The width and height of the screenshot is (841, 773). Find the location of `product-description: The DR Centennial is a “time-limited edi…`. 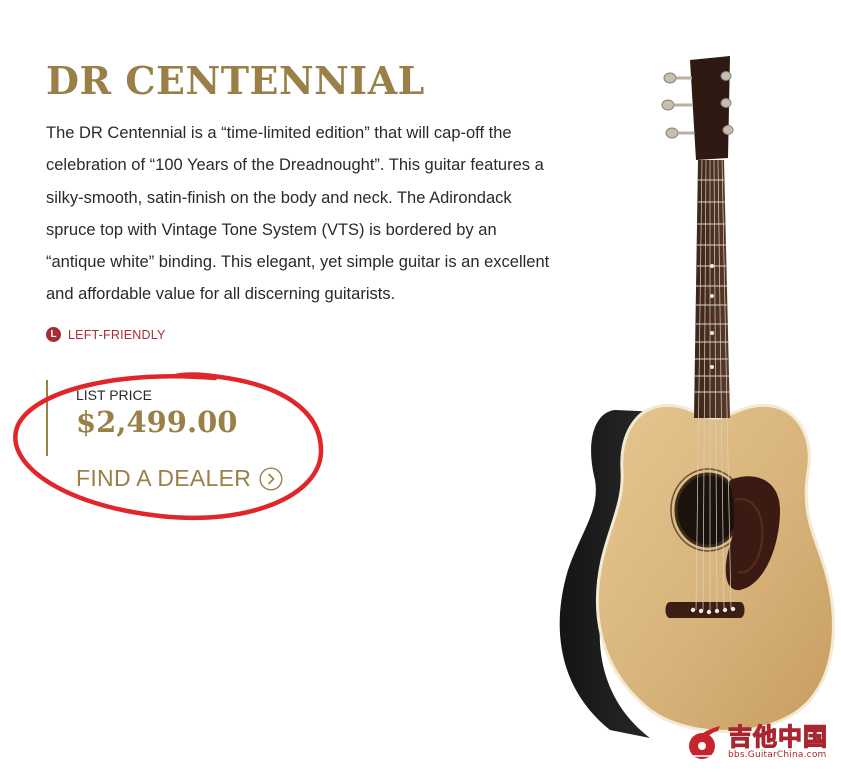

product-description: The DR Centennial is a “time-limited edi… is located at coordinates (298, 214).